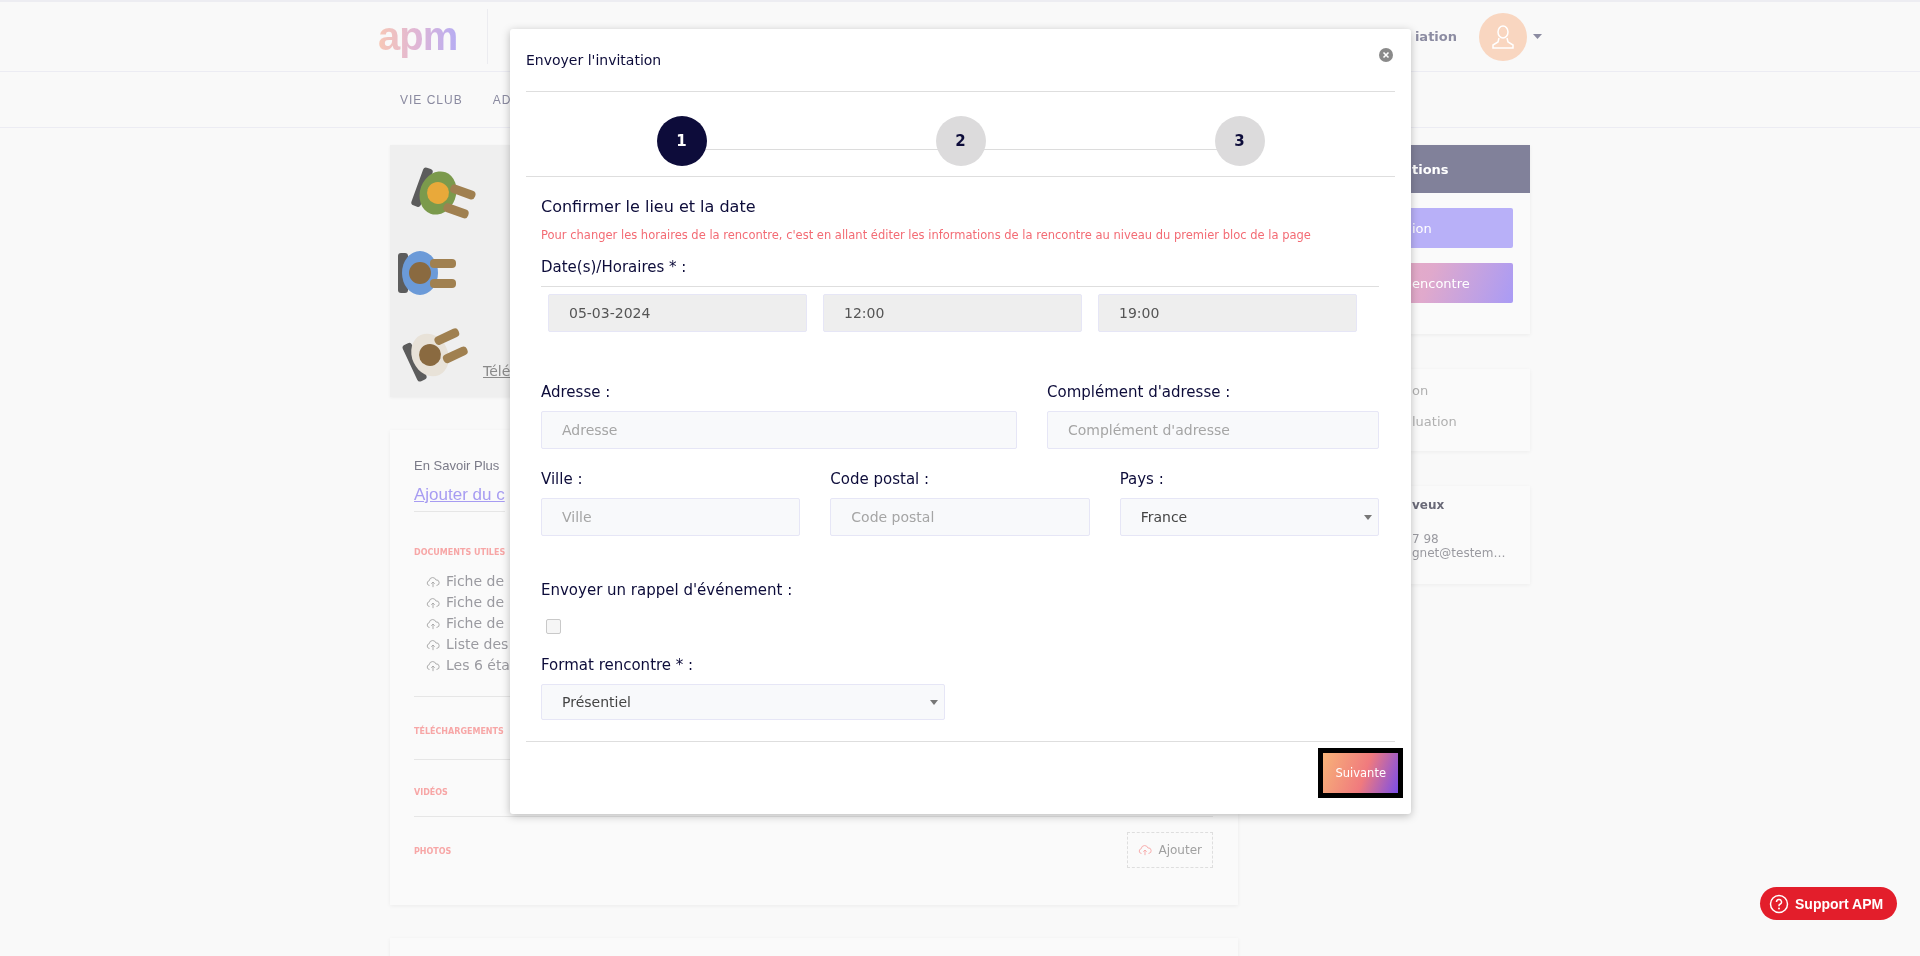 This screenshot has width=1920, height=956. I want to click on field-label: Envoyer un rappel d'événement :, so click(667, 590).